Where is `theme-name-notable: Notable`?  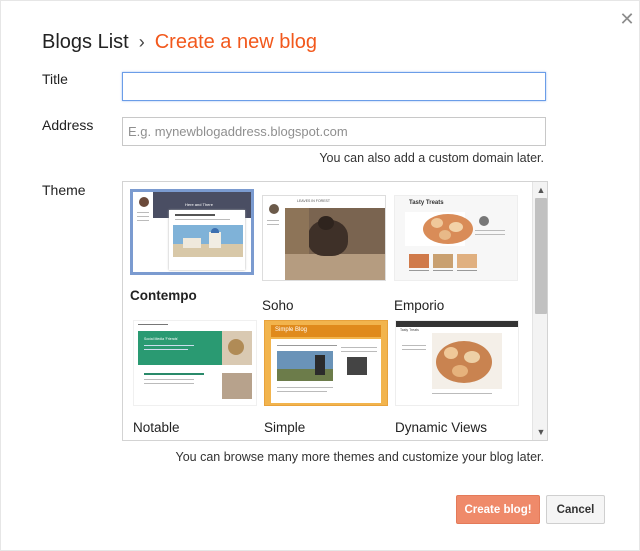 theme-name-notable: Notable is located at coordinates (156, 427).